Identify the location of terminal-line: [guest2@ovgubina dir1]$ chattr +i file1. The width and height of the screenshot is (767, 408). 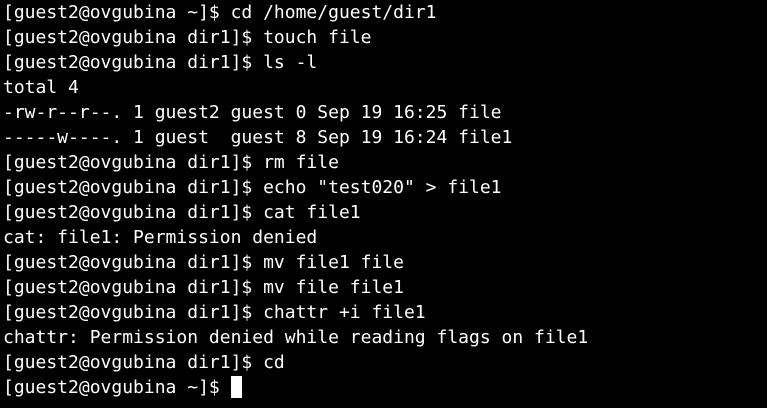
(214, 312).